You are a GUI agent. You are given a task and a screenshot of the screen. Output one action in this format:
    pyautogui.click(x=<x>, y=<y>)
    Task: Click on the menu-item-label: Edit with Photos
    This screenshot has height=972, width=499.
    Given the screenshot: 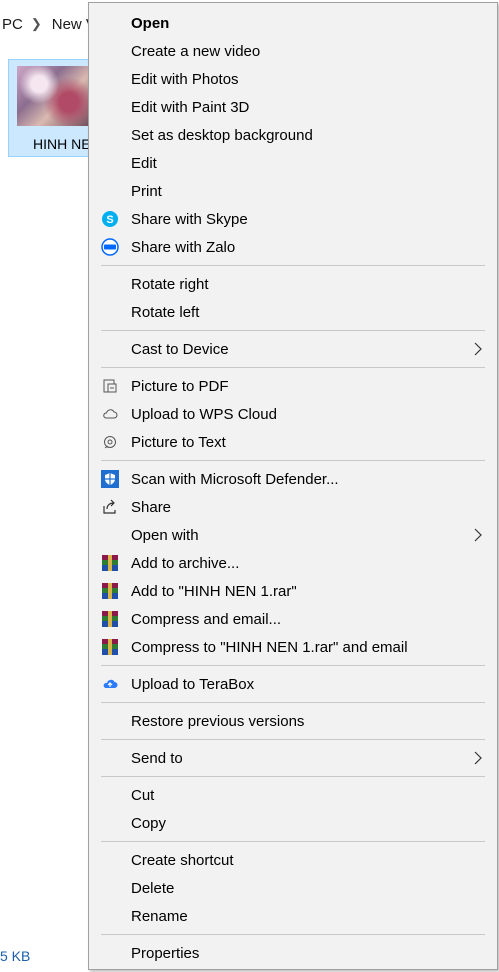 What is the action you would take?
    pyautogui.click(x=185, y=79)
    